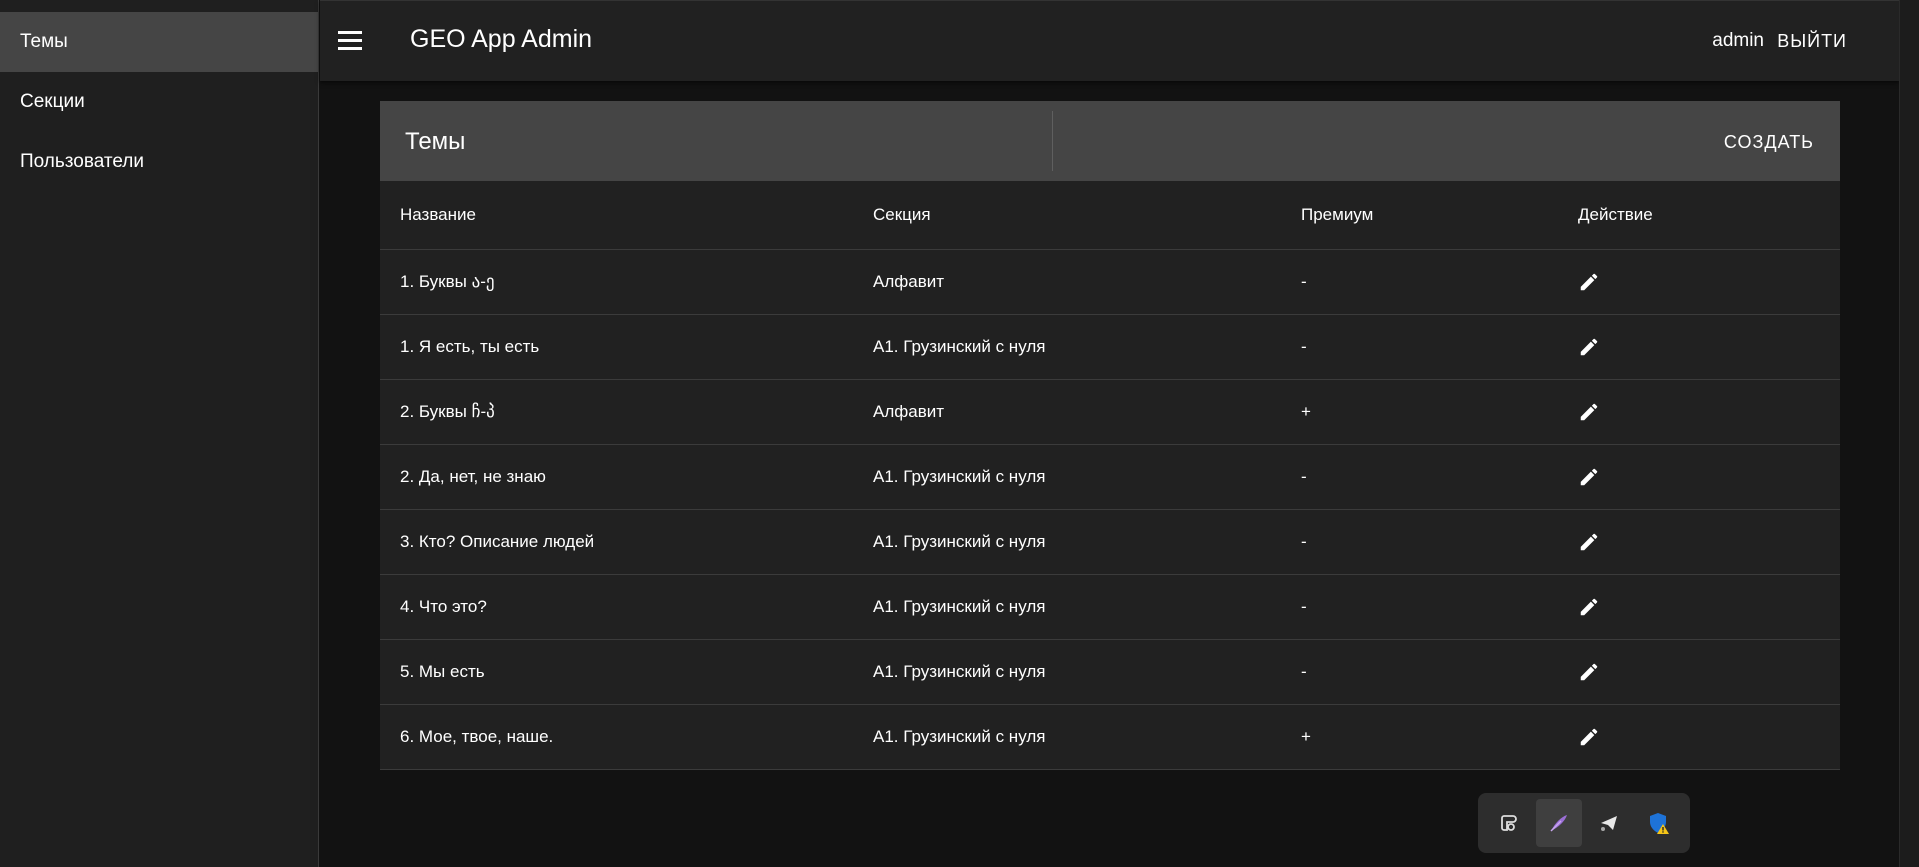  I want to click on sidebar-item-users: Пользователи, so click(159, 162).